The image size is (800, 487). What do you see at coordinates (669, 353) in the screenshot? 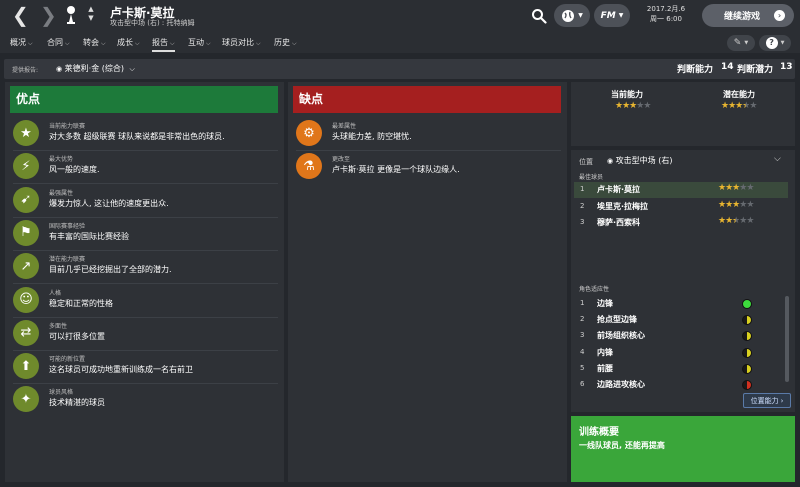
I see `role-row: 4 内锋` at bounding box center [669, 353].